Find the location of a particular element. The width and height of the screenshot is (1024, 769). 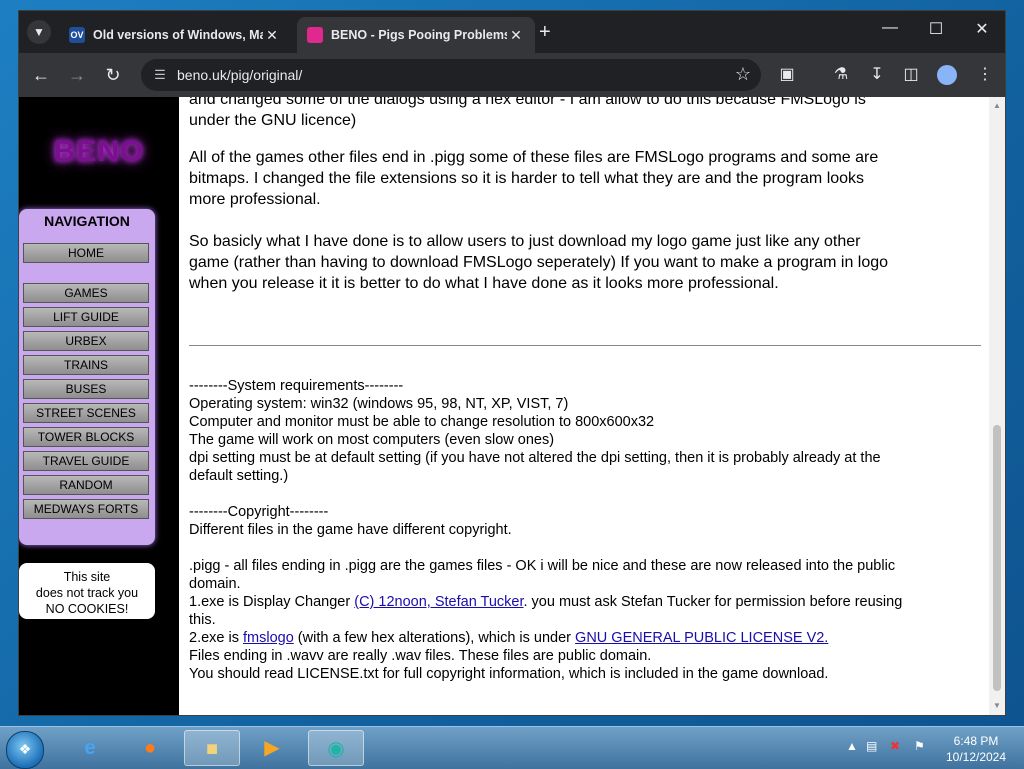

windows-logo-icon: ❖ is located at coordinates (25, 749).